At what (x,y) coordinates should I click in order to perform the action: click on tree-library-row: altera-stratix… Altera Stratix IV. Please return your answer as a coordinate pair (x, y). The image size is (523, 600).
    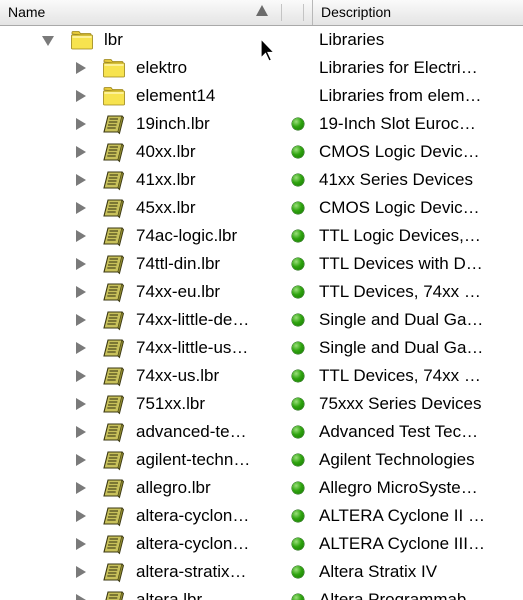
    Looking at the image, I should click on (261, 572).